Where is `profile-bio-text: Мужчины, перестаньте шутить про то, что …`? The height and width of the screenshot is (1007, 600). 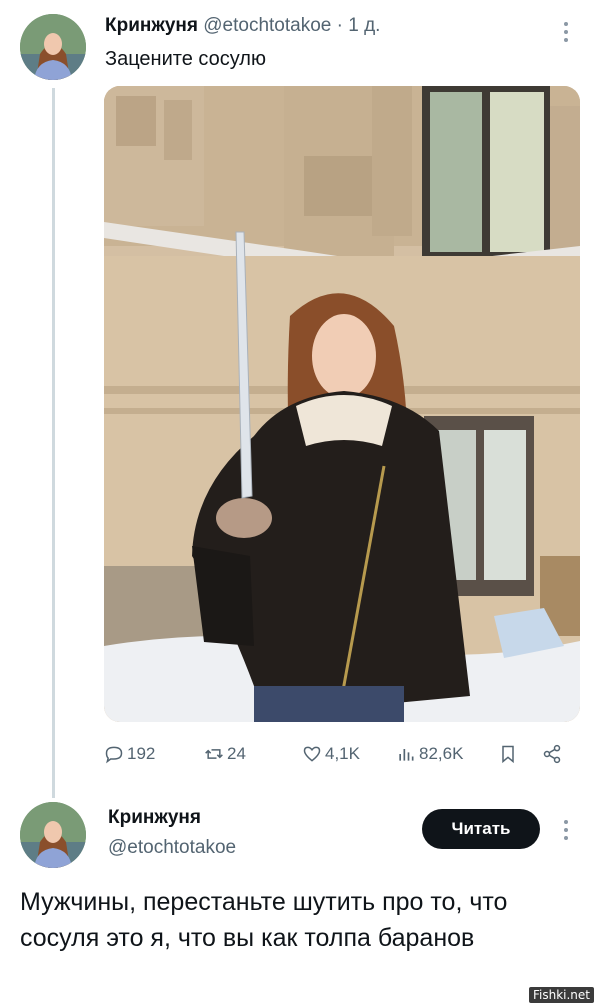
profile-bio-text: Мужчины, перестаньте шутить про то, что … is located at coordinates (264, 920).